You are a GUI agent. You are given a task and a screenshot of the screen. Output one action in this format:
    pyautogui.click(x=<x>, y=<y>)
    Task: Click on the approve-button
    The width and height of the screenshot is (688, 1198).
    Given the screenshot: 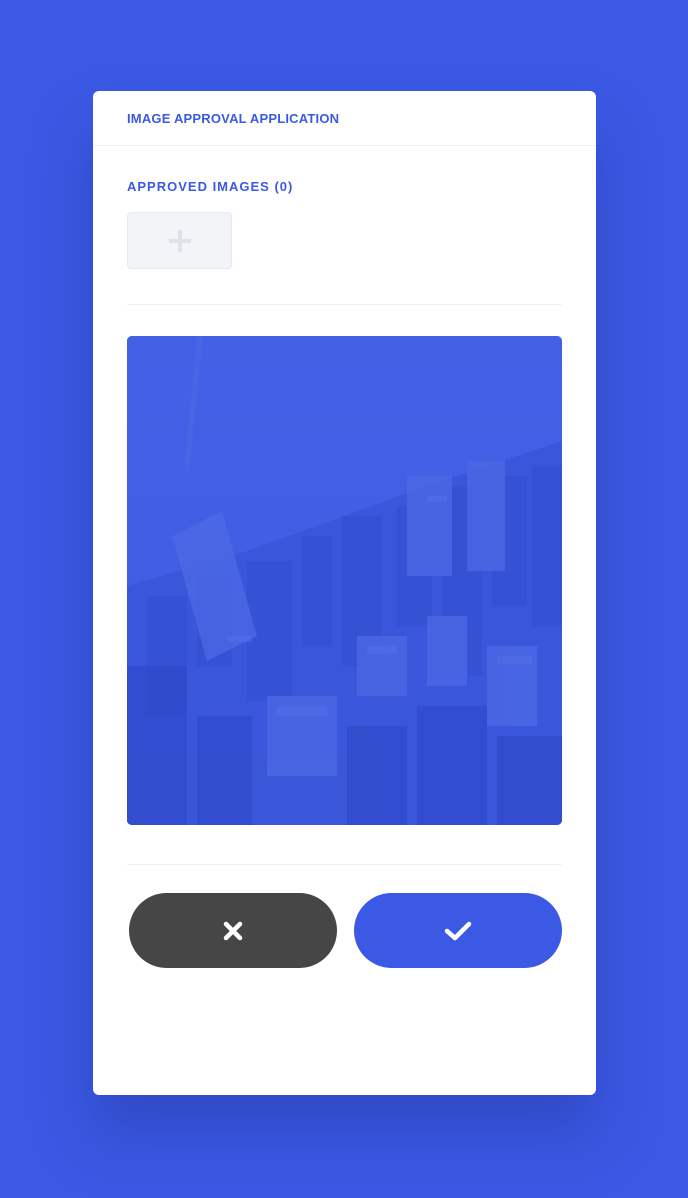 What is the action you would take?
    pyautogui.click(x=458, y=930)
    